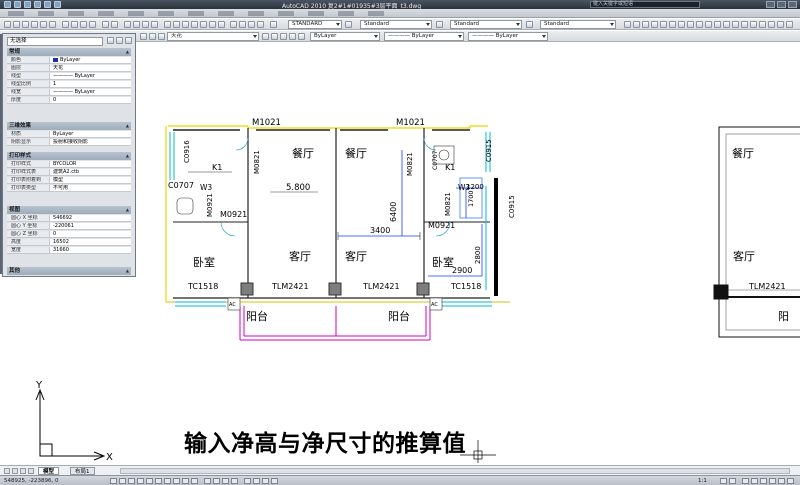 The width and height of the screenshot is (800, 485). I want to click on quick-select-icon, so click(128, 40).